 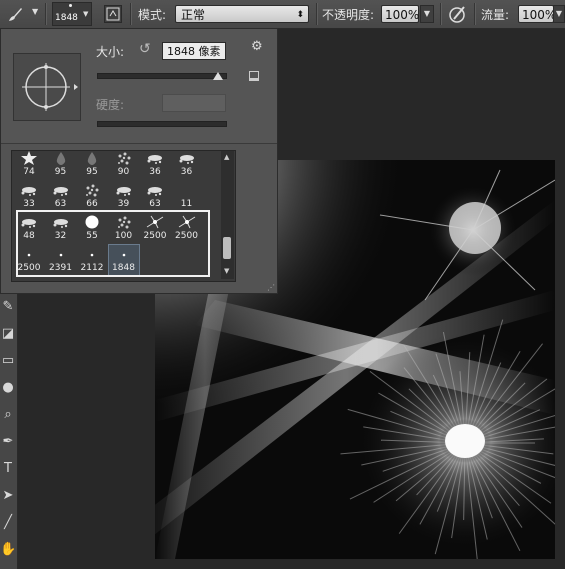 What do you see at coordinates (110, 52) in the screenshot?
I see `size-label: 大小:` at bounding box center [110, 52].